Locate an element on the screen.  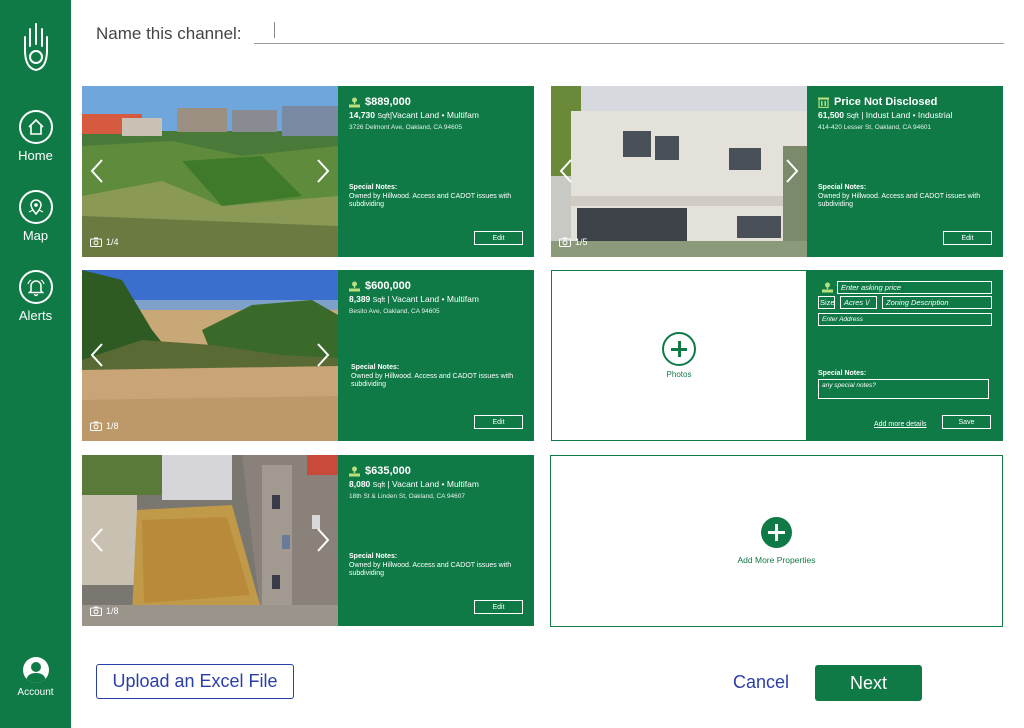
property-type: Indust Land is located at coordinates (888, 115).